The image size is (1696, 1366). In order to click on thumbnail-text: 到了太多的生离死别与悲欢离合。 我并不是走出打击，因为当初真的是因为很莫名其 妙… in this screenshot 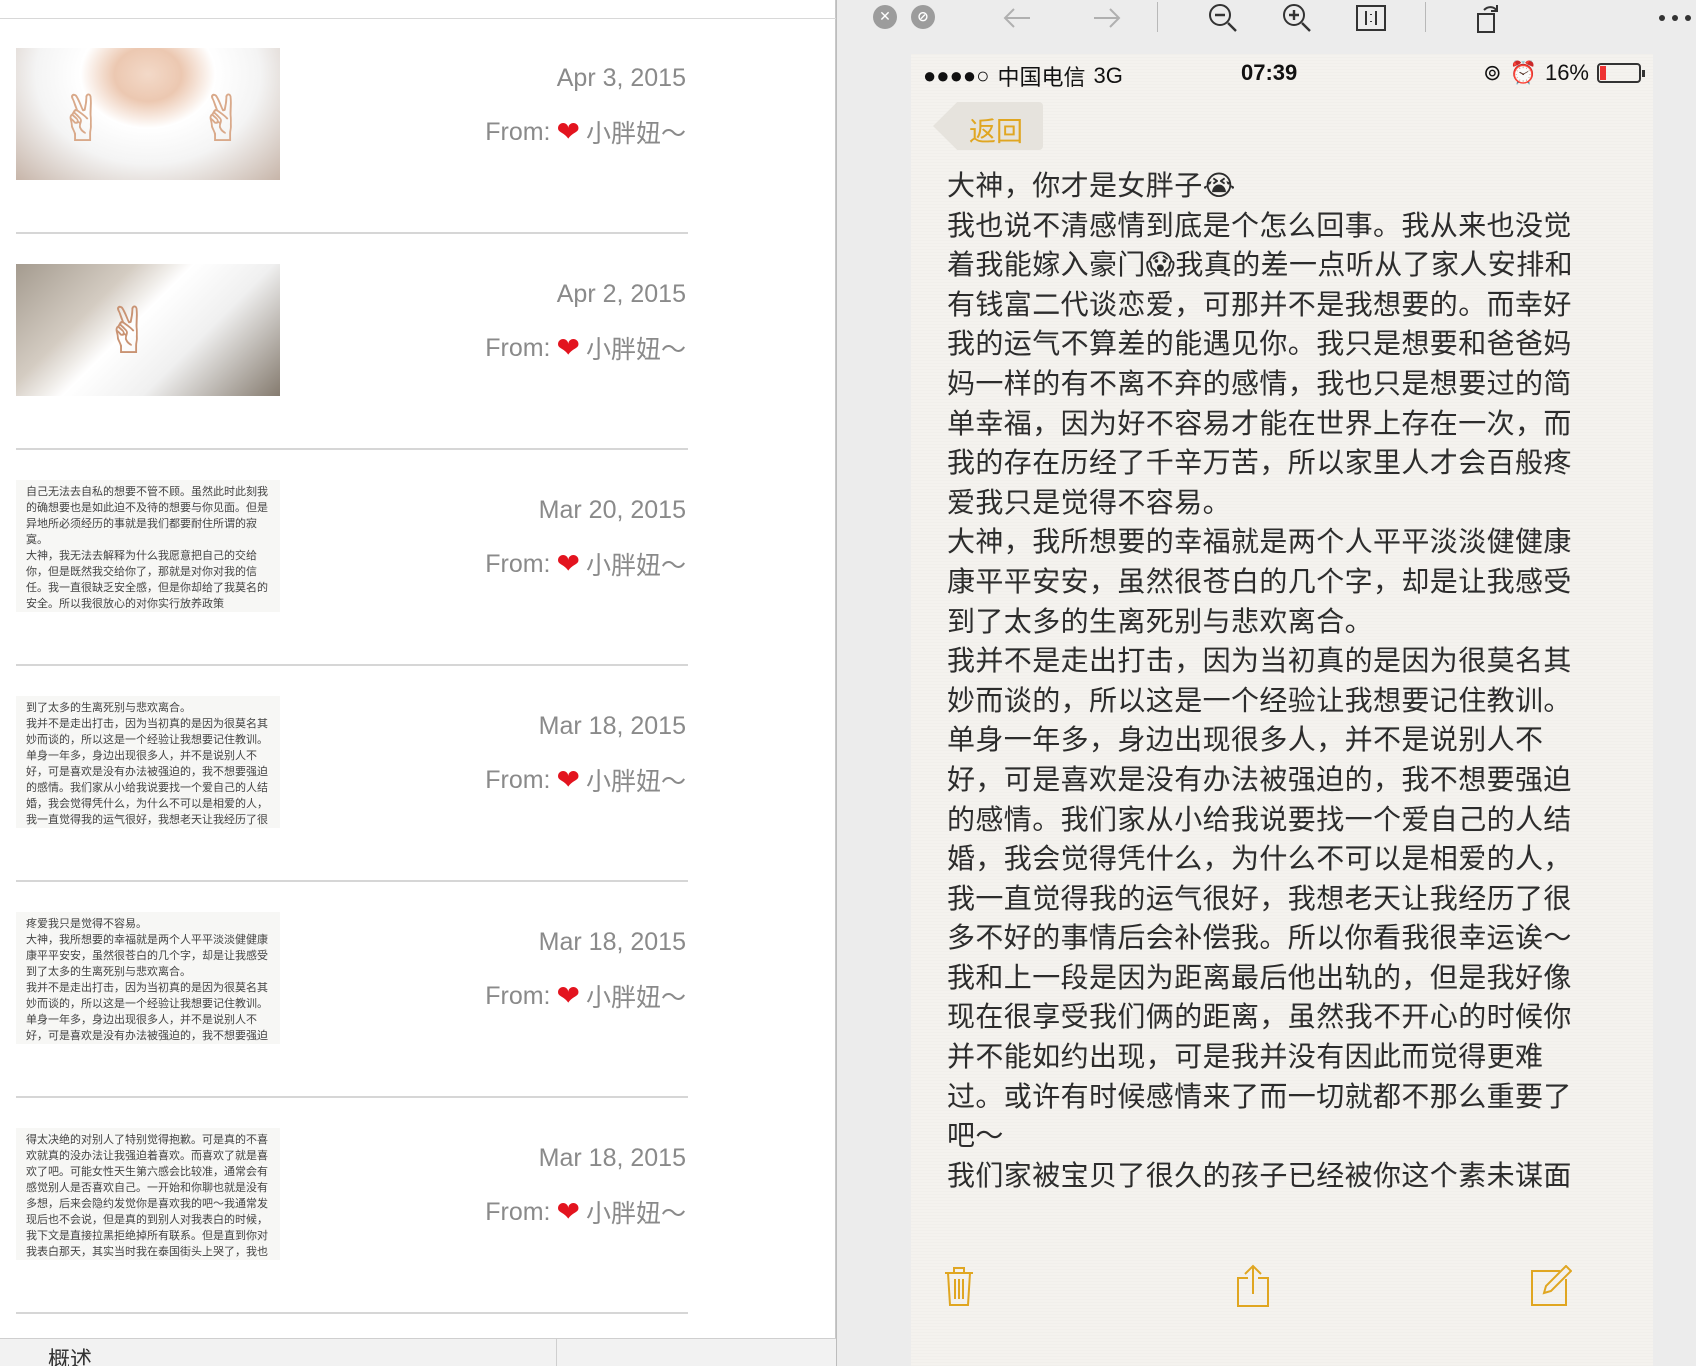, I will do `click(147, 763)`.